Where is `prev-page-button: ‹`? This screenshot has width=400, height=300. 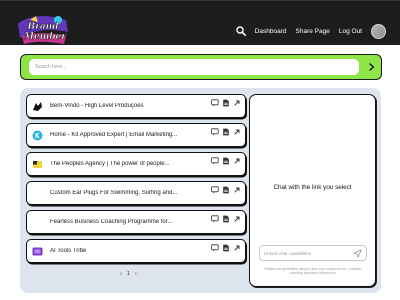
prev-page-button: ‹ is located at coordinates (121, 274).